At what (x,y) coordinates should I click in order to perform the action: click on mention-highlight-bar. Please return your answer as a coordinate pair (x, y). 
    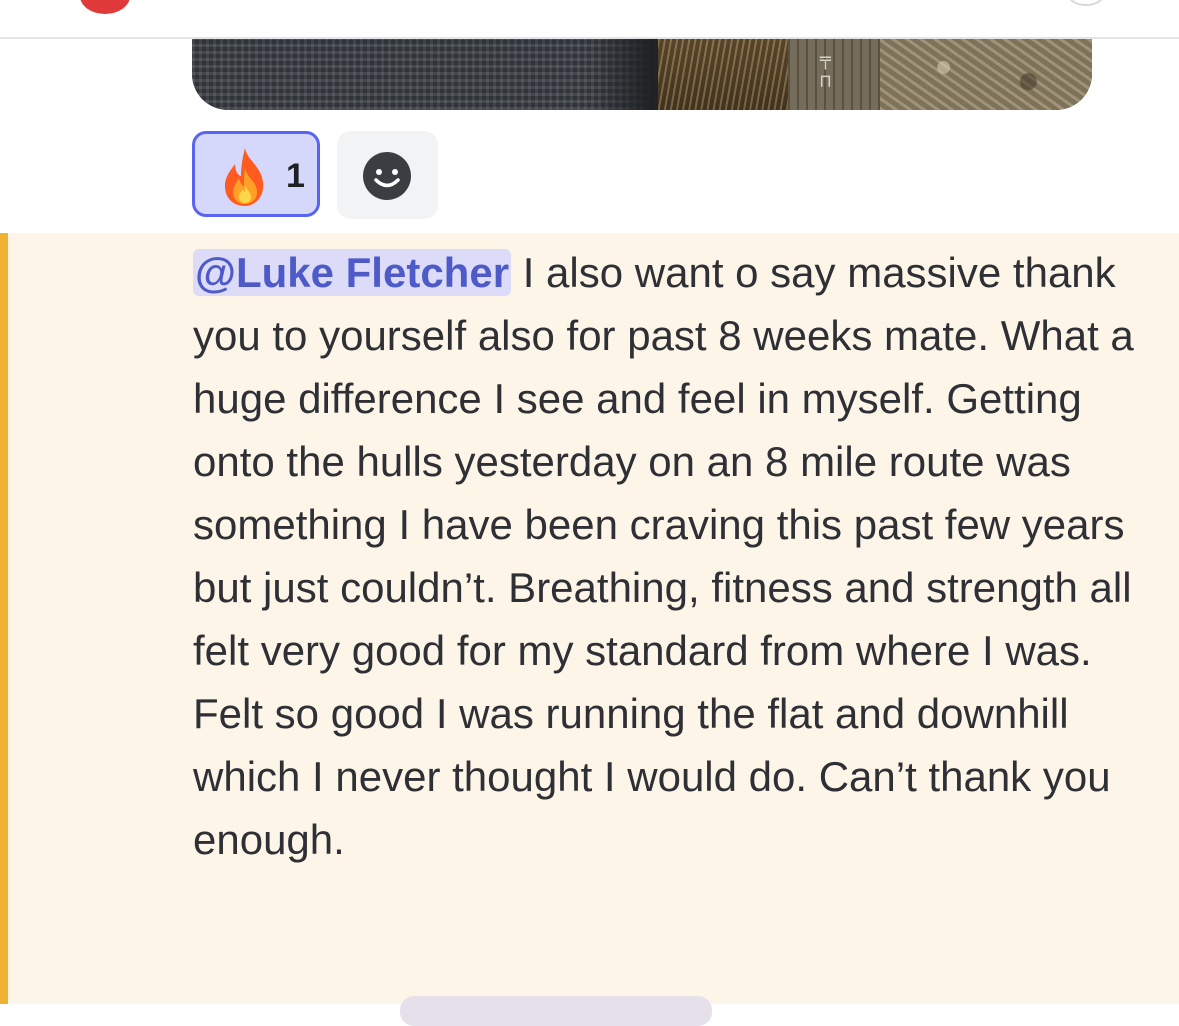
    Looking at the image, I should click on (4, 618).